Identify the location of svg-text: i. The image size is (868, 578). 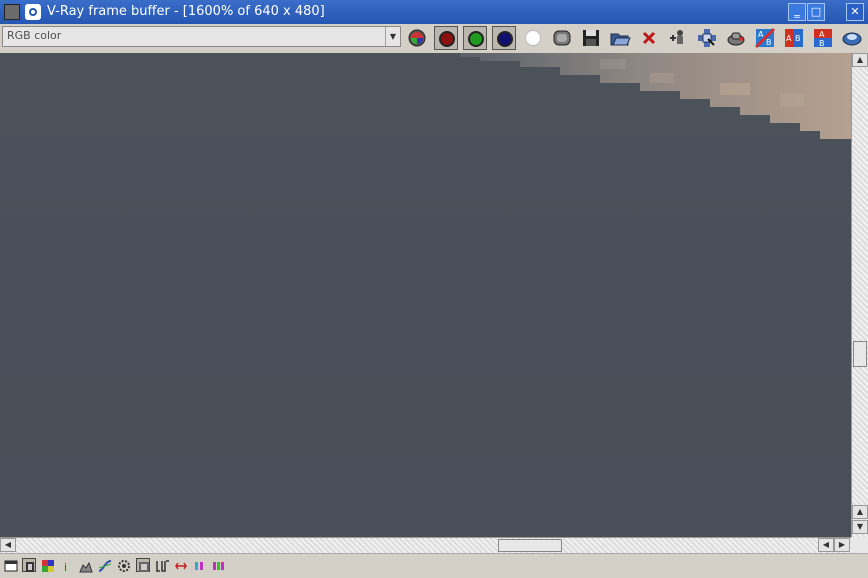
(65, 567).